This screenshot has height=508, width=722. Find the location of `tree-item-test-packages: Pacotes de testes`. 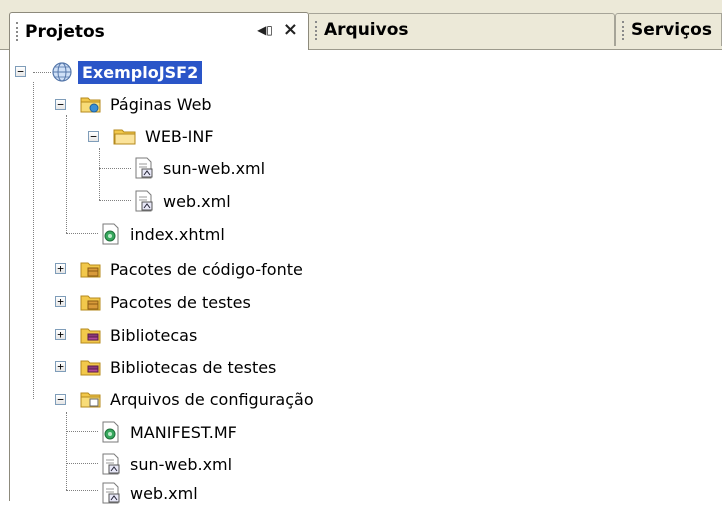

tree-item-test-packages: Pacotes de testes is located at coordinates (165, 302).